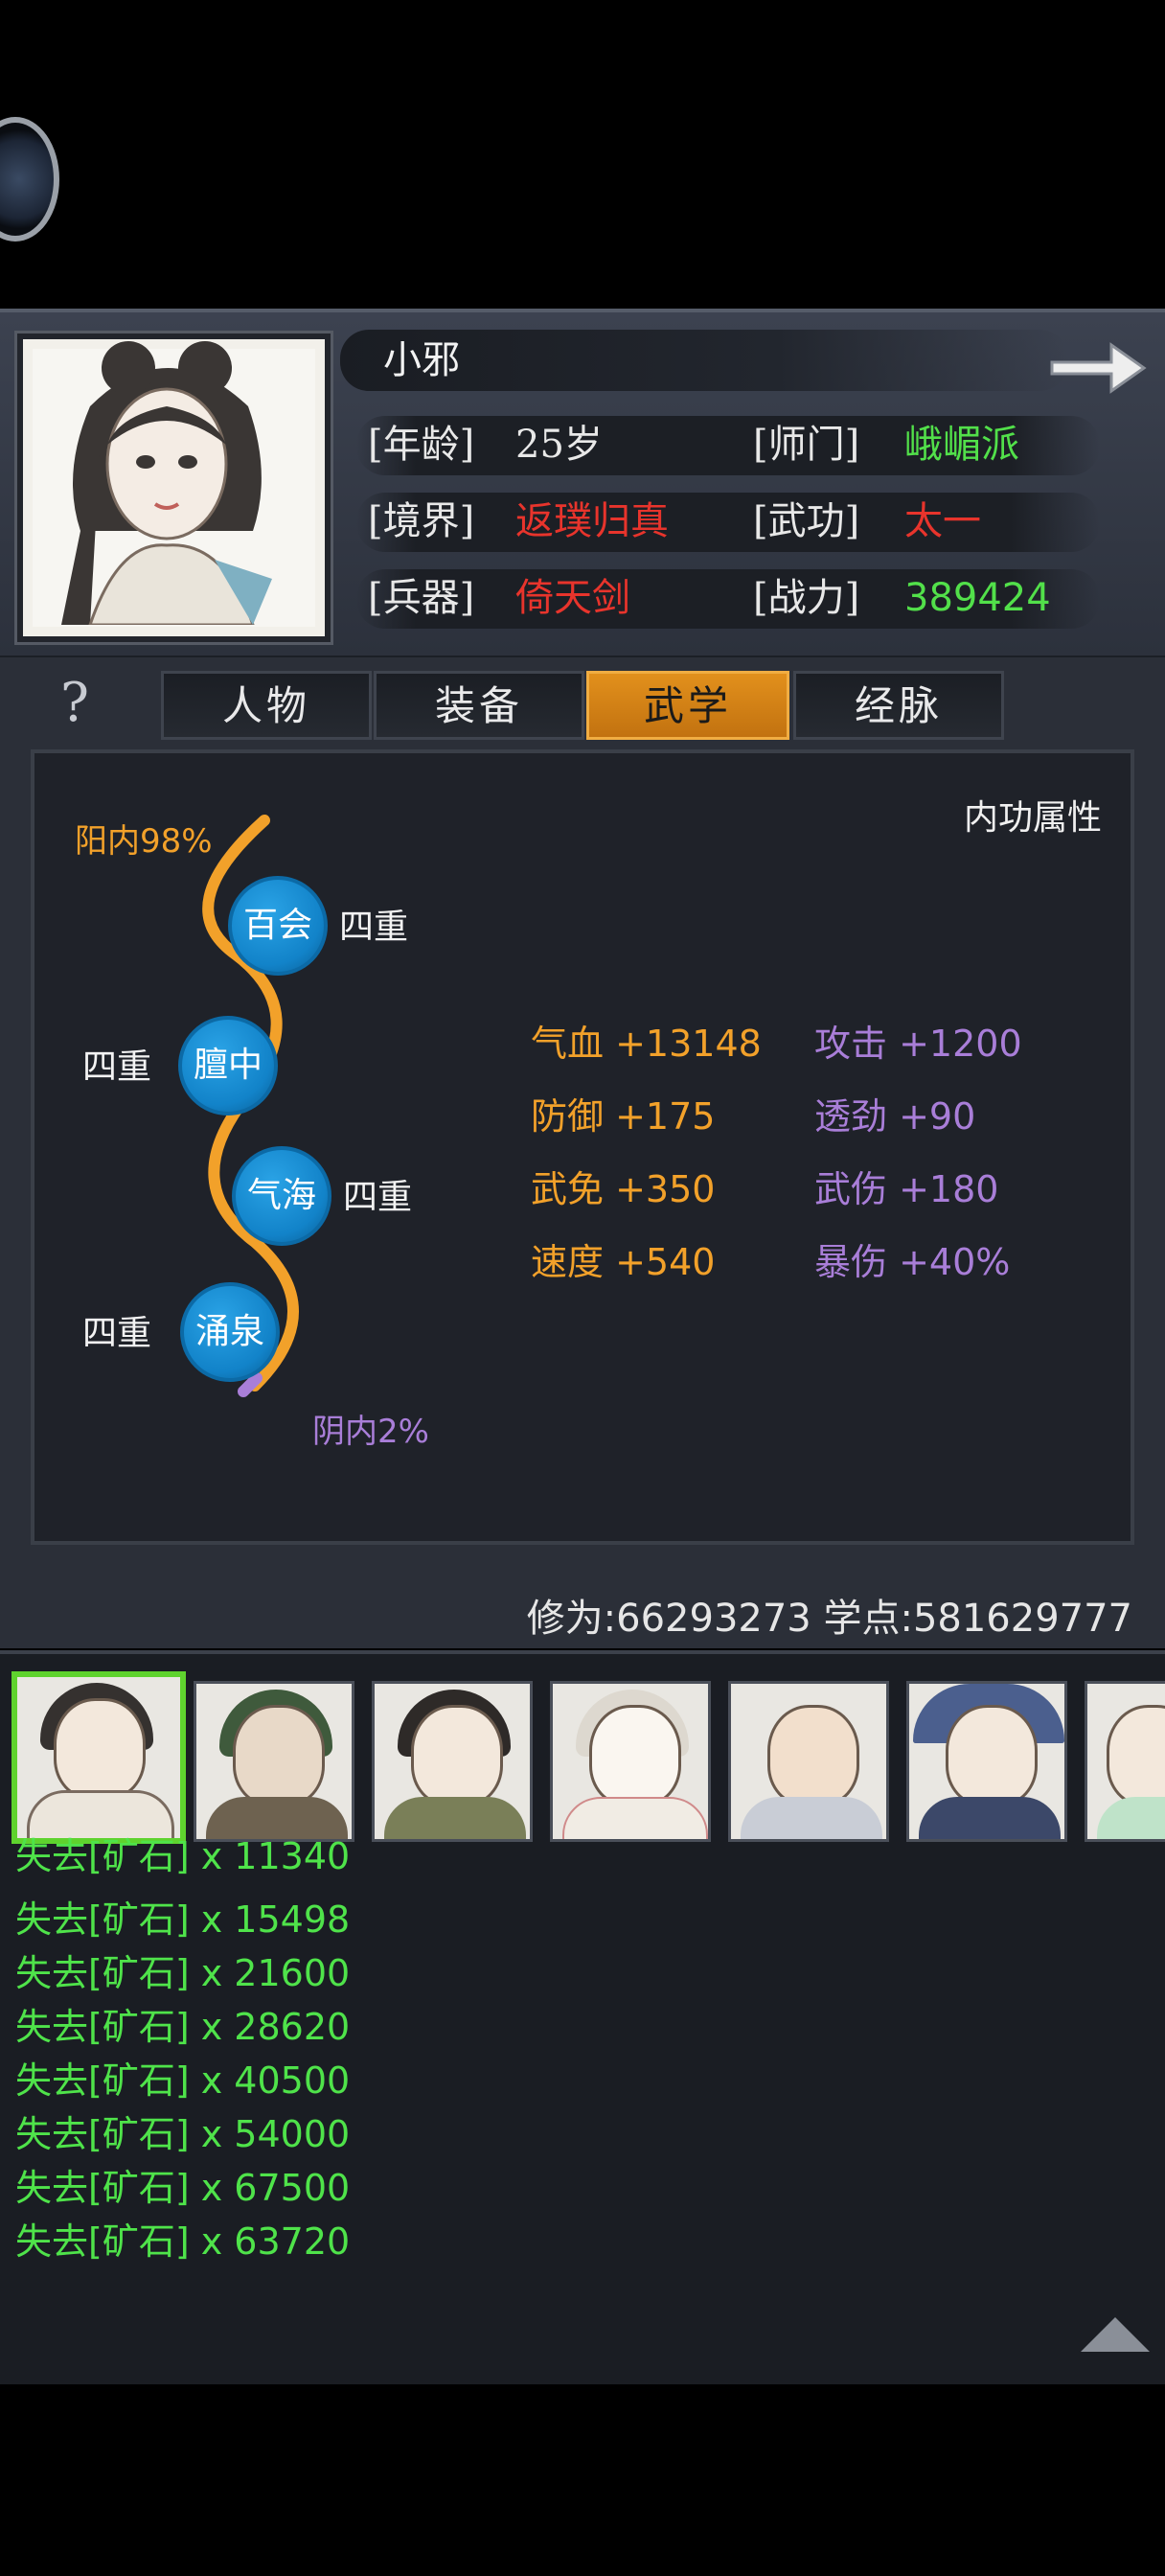 This screenshot has height=2576, width=1165. I want to click on character-roster, so click(582, 1751).